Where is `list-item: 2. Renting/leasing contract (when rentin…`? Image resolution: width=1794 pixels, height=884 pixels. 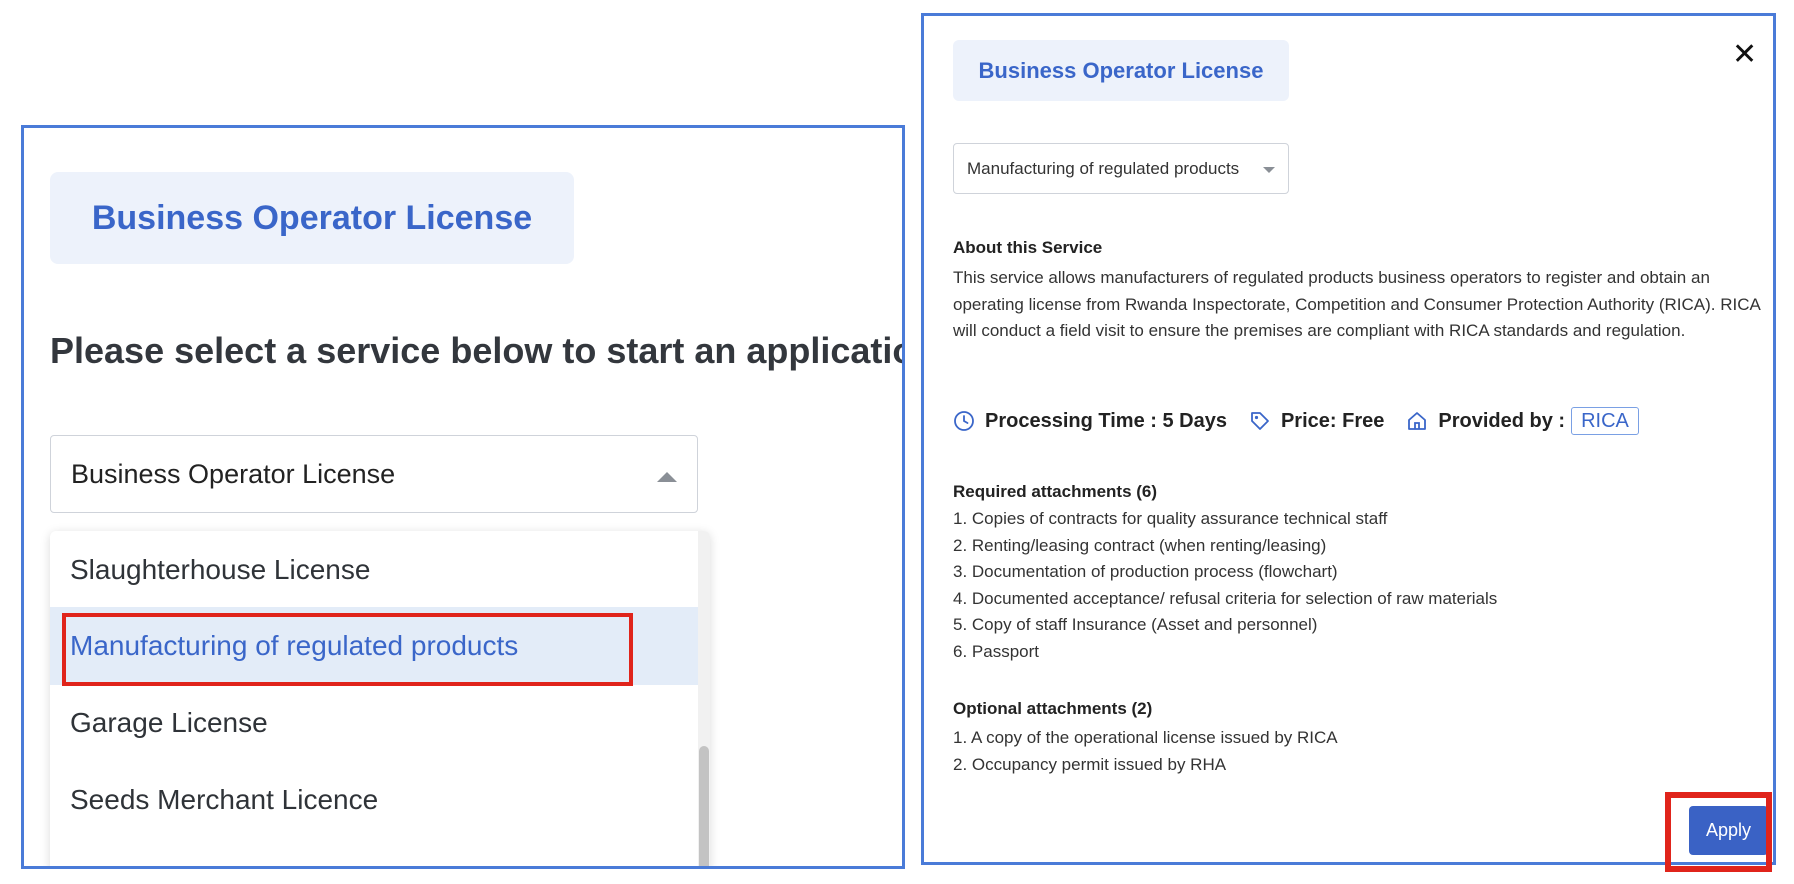
list-item: 2. Renting/leasing contract (when rentin… is located at coordinates (1140, 545).